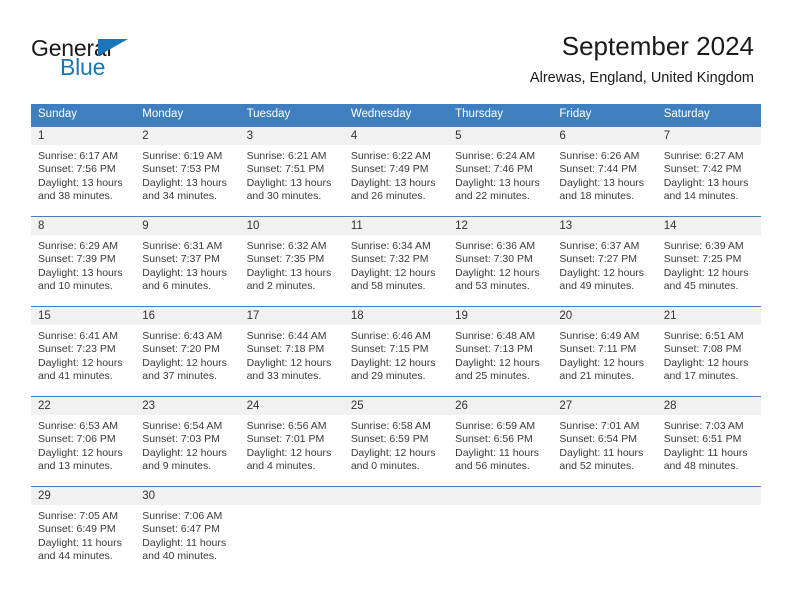 This screenshot has width=792, height=612. What do you see at coordinates (77, 439) in the screenshot?
I see `sunset-text: Sunset: 7:06 PM` at bounding box center [77, 439].